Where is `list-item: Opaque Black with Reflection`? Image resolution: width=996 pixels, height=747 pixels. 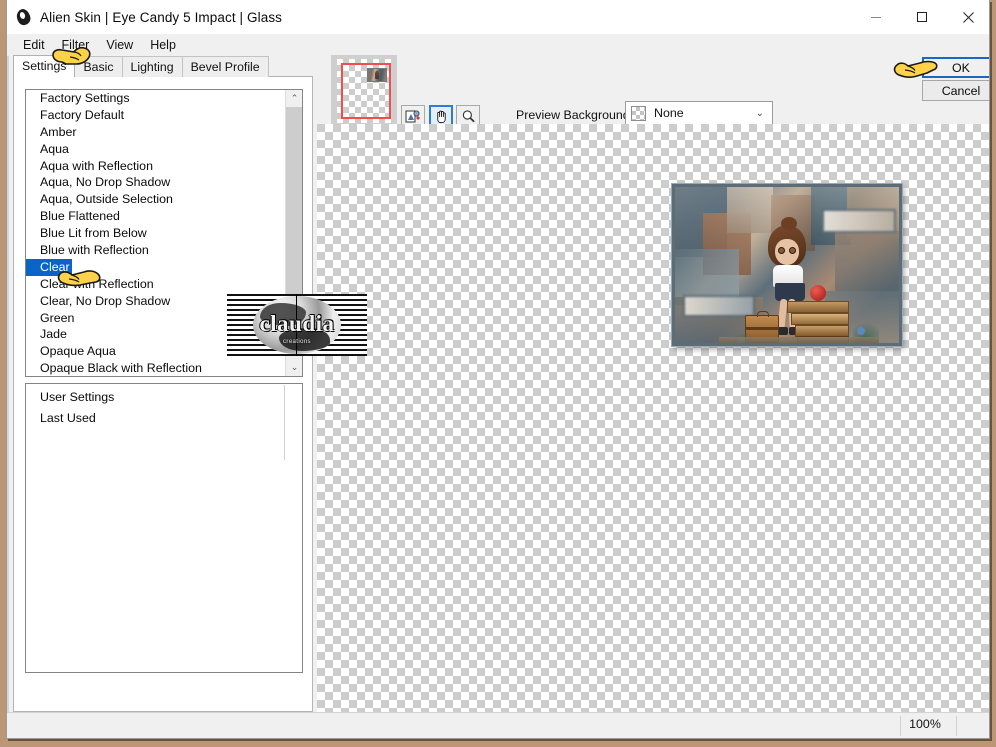 list-item: Opaque Black with Reflection is located at coordinates (156, 368).